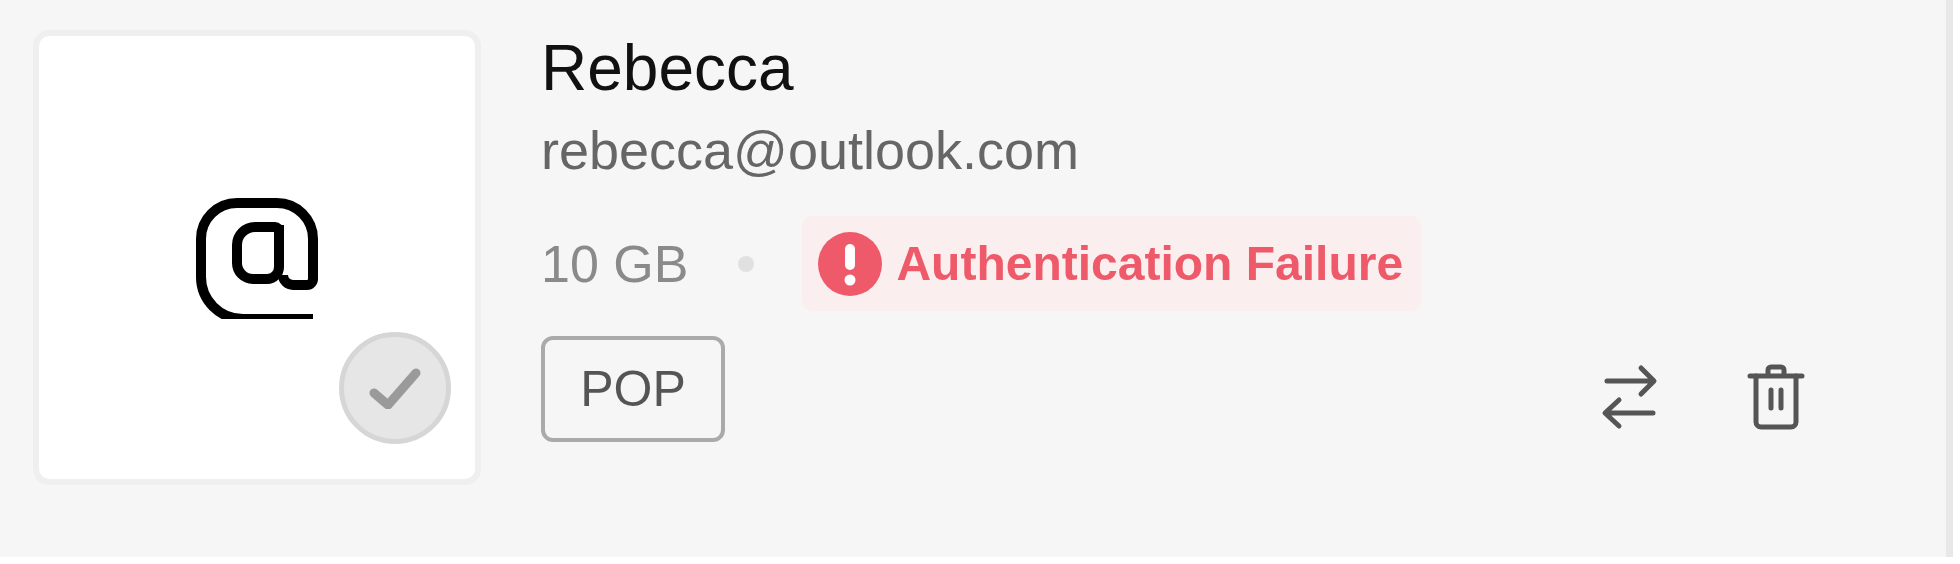  I want to click on swap-icon, so click(1630, 397).